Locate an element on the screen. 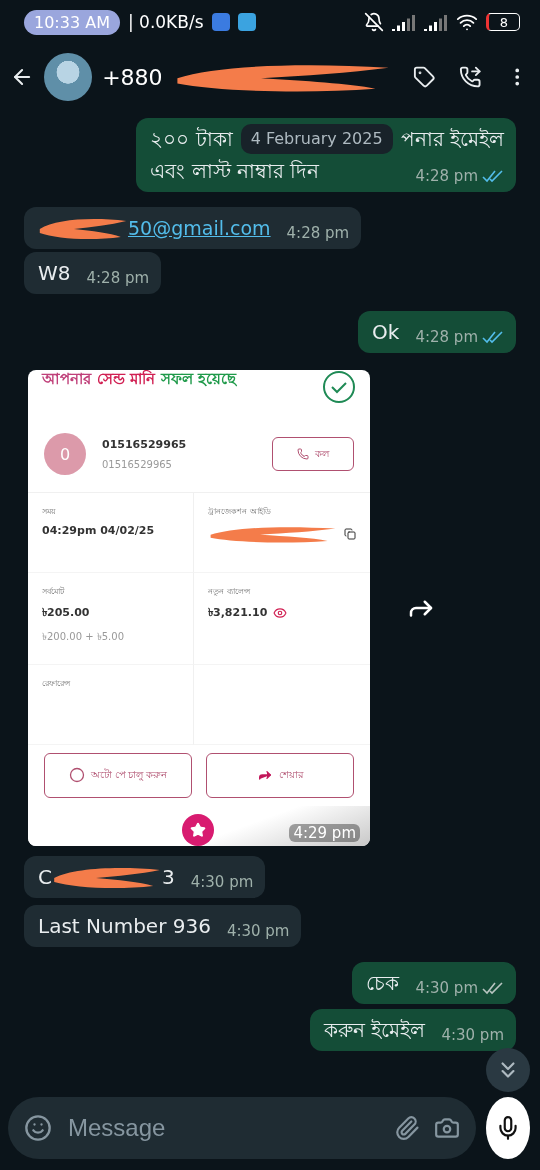 This screenshot has width=540, height=1170. sticker-icon is located at coordinates (38, 1128).